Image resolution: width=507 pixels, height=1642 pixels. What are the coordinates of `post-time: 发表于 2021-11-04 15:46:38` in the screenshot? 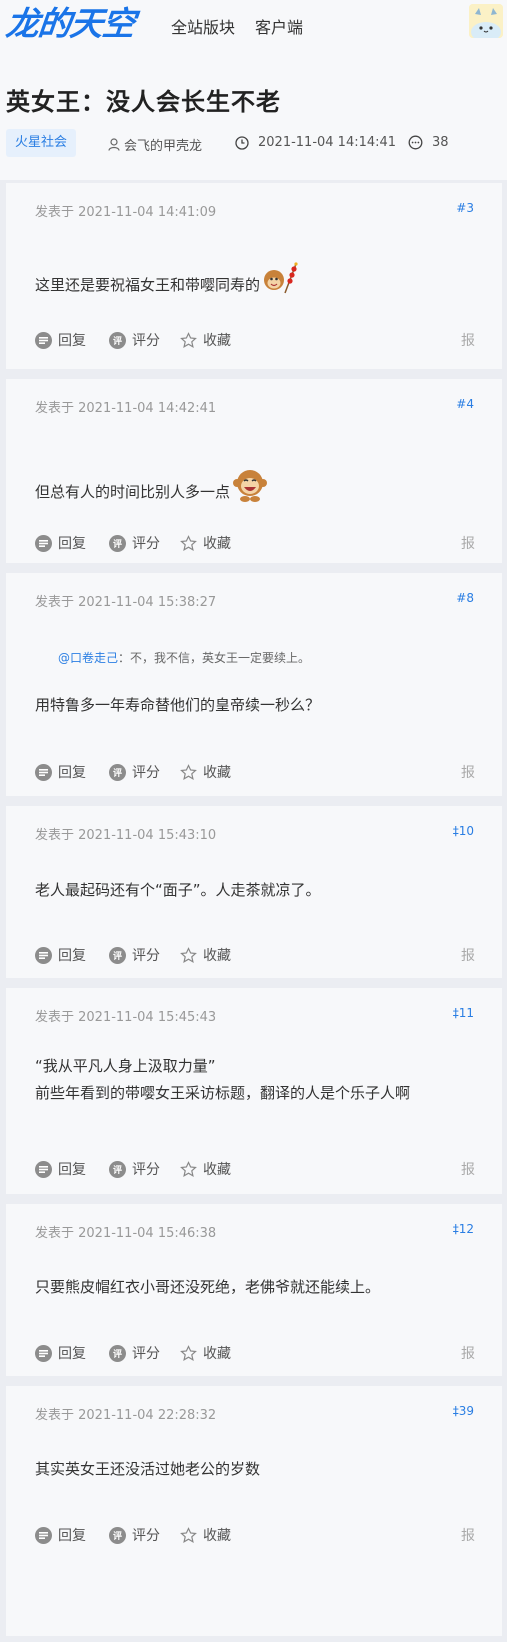 It's located at (126, 1233).